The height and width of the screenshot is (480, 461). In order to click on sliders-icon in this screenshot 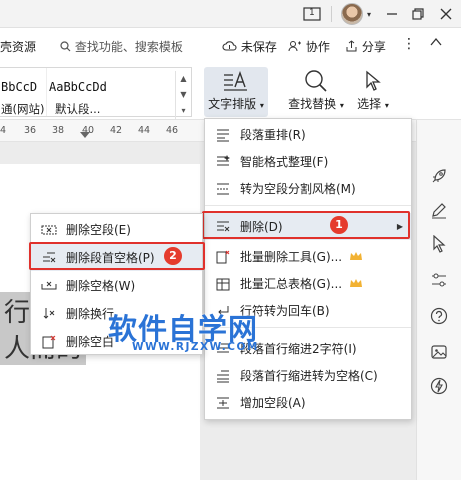, I will do `click(439, 280)`.